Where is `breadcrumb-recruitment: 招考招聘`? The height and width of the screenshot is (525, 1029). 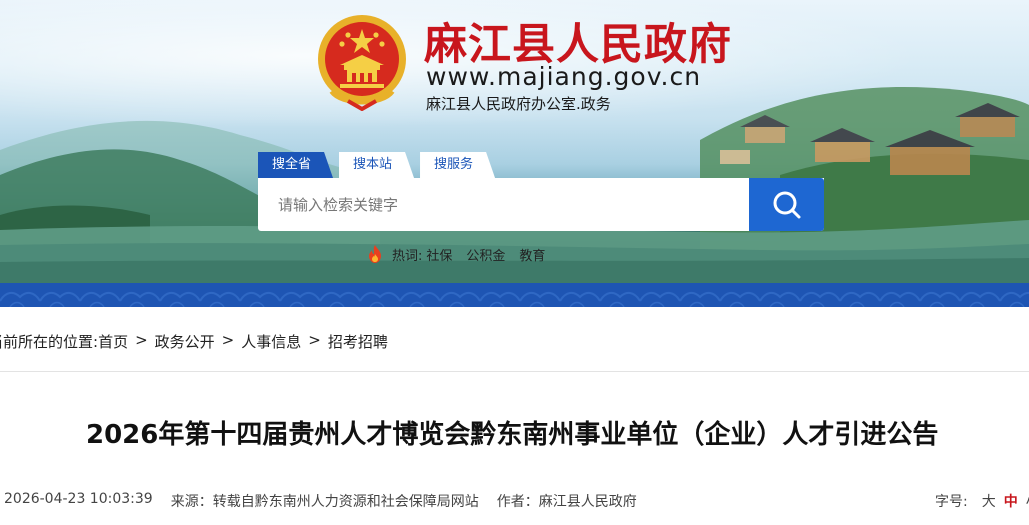 breadcrumb-recruitment: 招考招聘 is located at coordinates (358, 341).